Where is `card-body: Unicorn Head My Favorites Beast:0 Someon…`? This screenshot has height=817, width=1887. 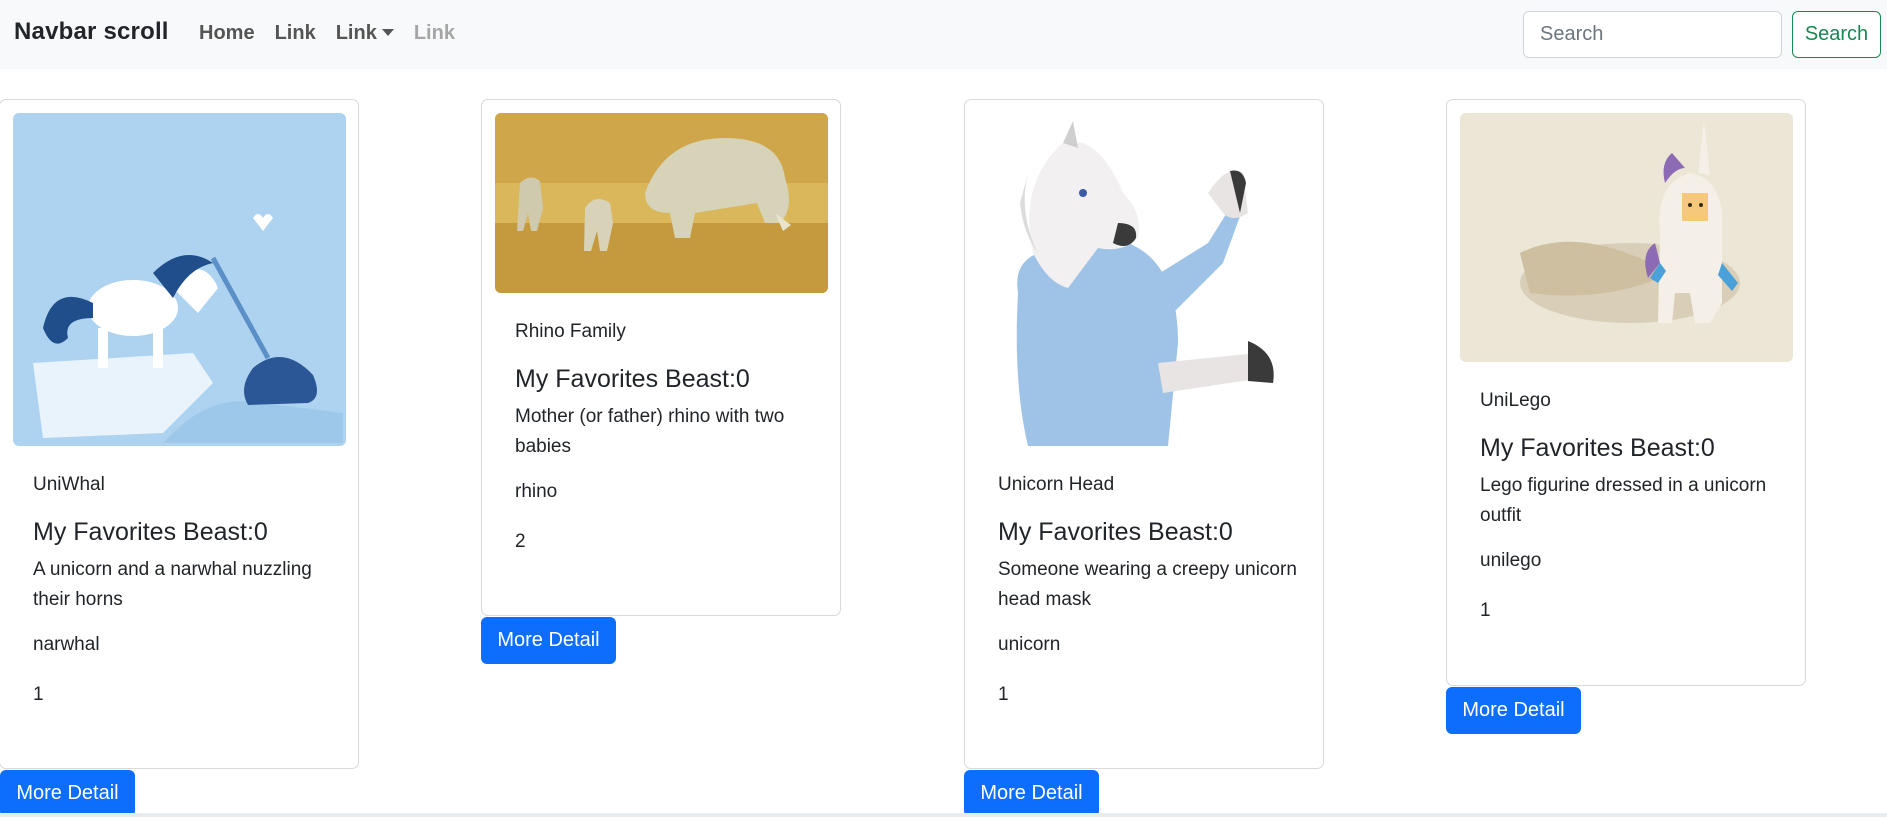 card-body: Unicorn Head My Favorites Beast:0 Someon… is located at coordinates (1148, 590).